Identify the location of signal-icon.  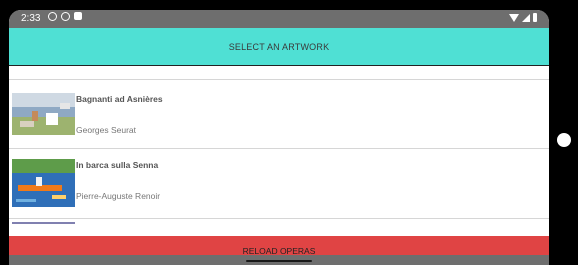
(526, 18).